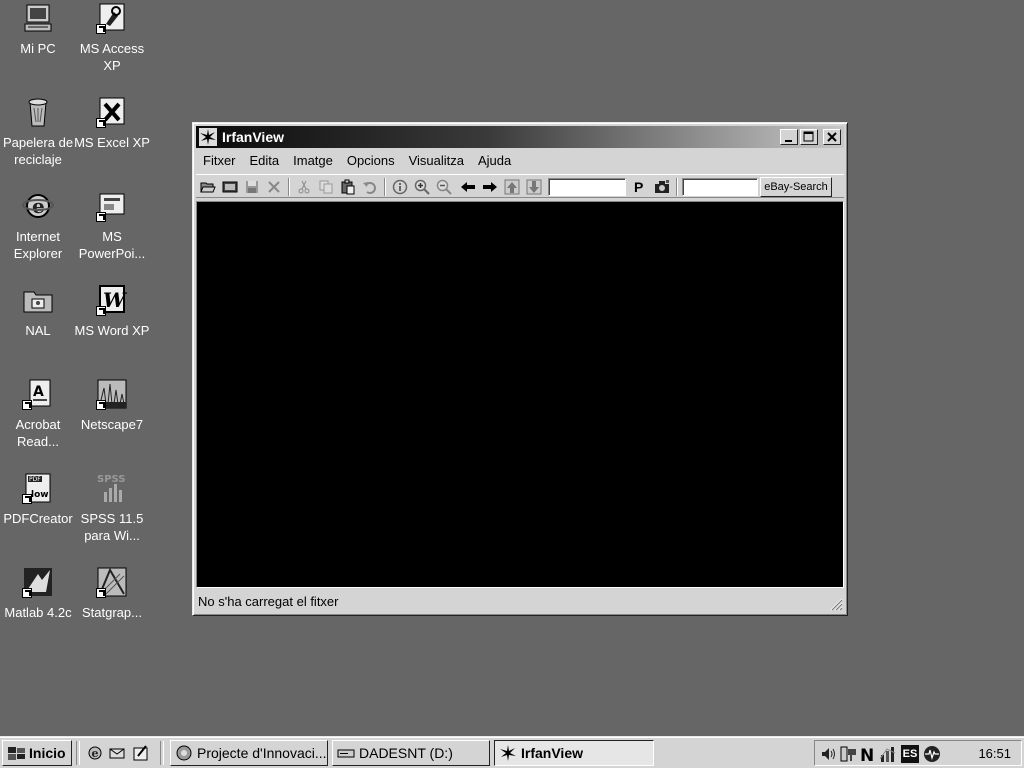  I want to click on close-icon, so click(832, 137).